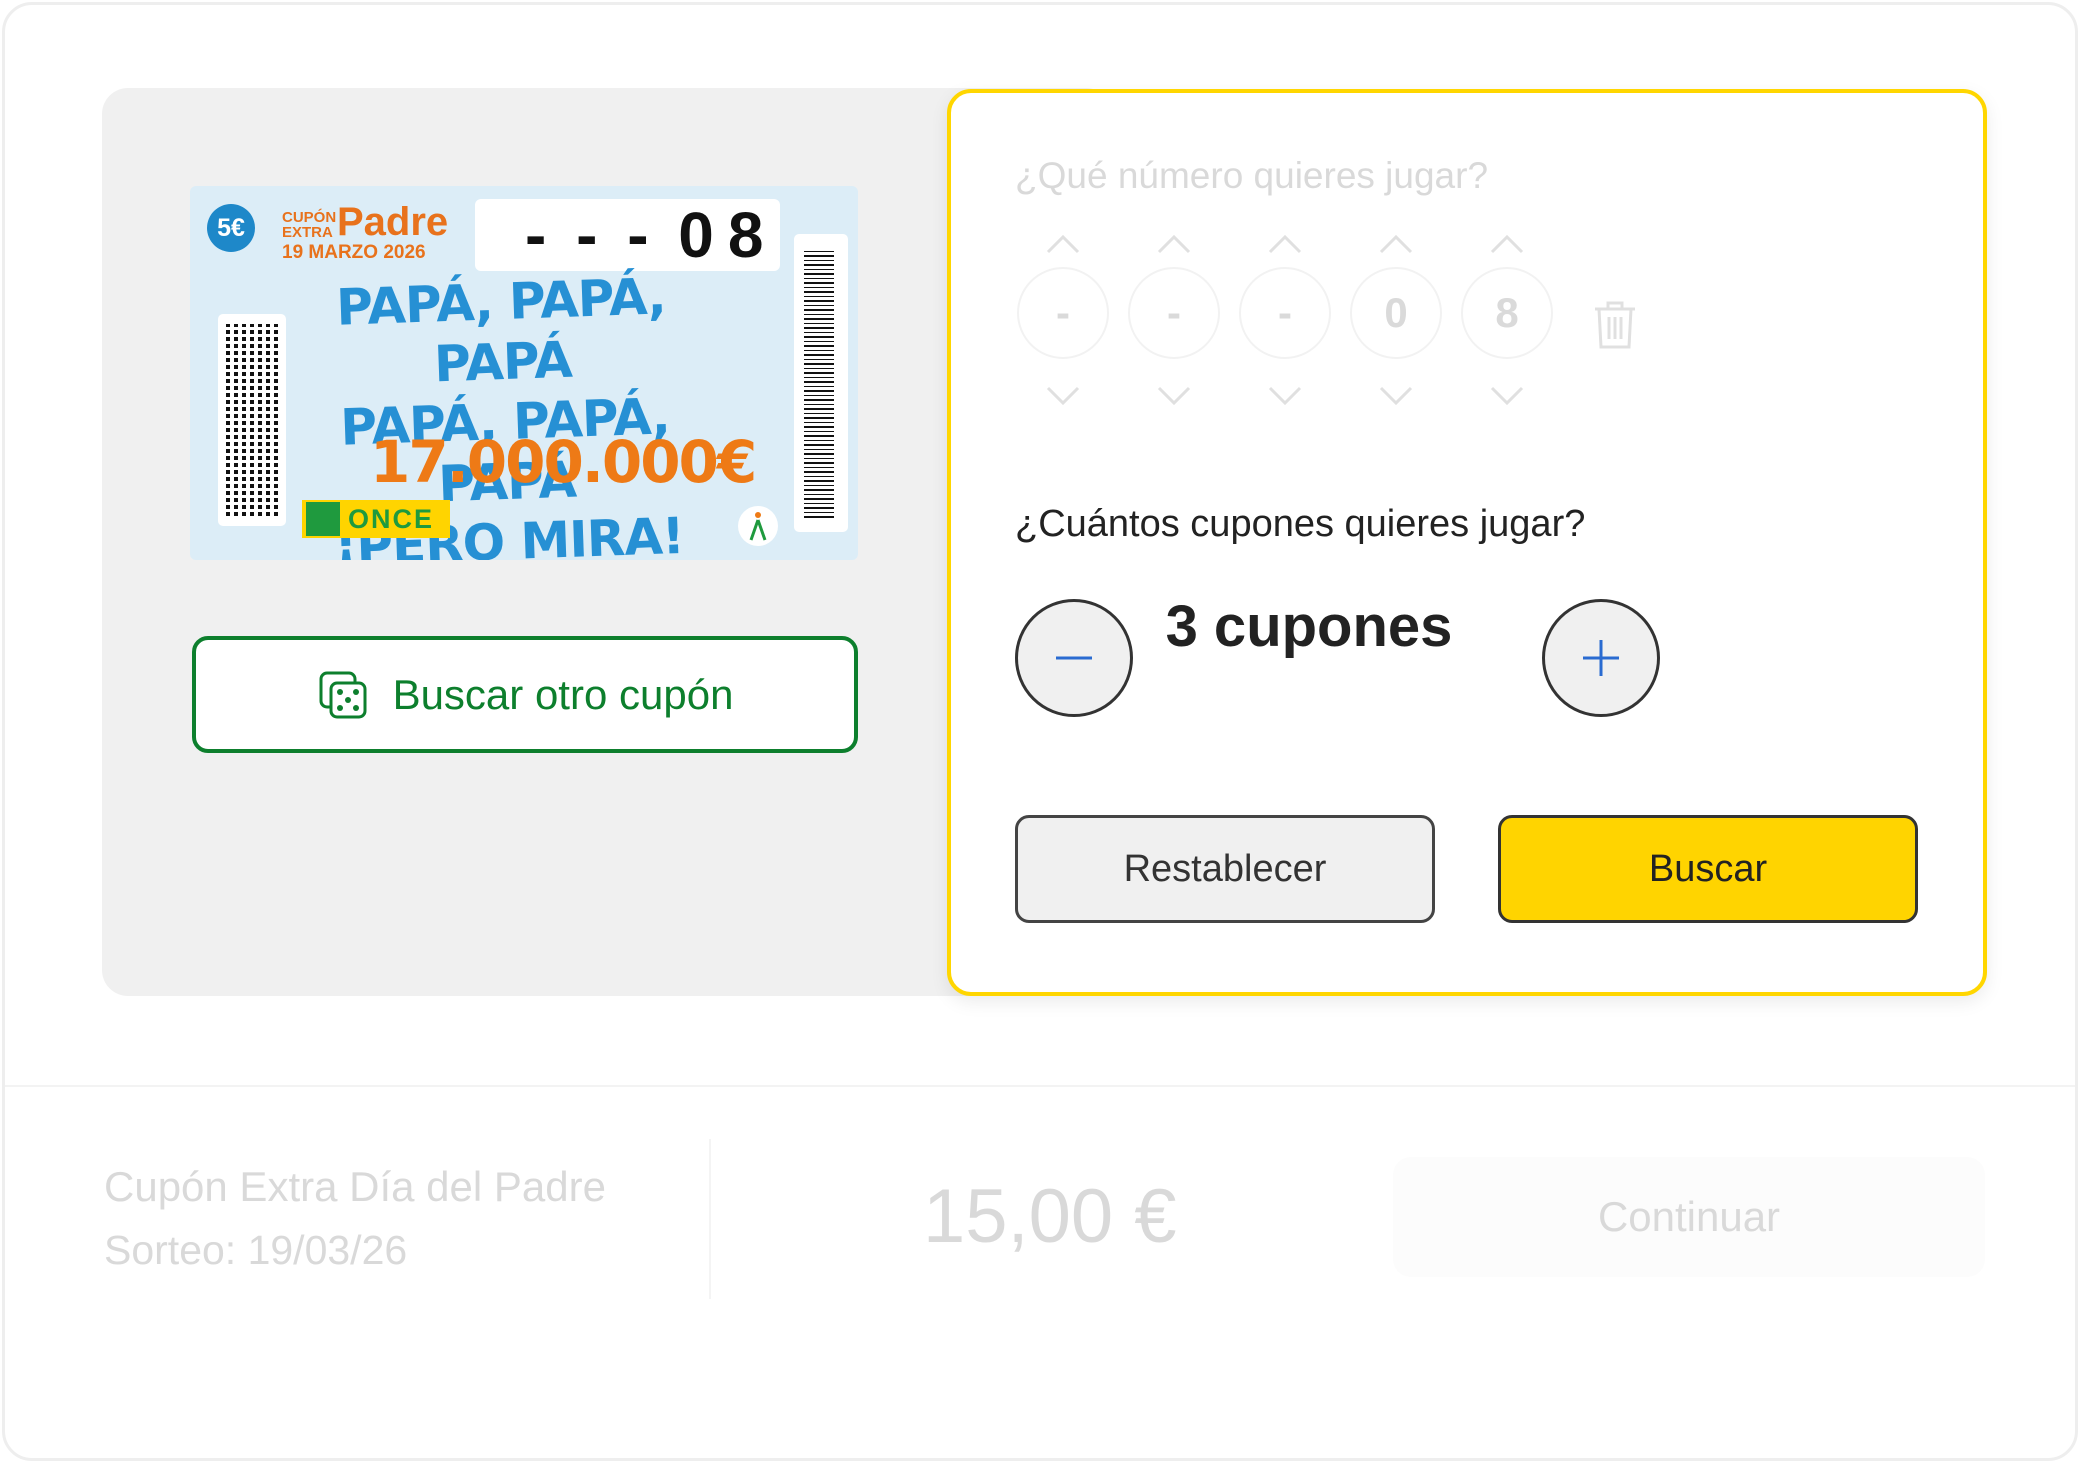  What do you see at coordinates (590, 235) in the screenshot?
I see `ticket-number-dashes: - - -` at bounding box center [590, 235].